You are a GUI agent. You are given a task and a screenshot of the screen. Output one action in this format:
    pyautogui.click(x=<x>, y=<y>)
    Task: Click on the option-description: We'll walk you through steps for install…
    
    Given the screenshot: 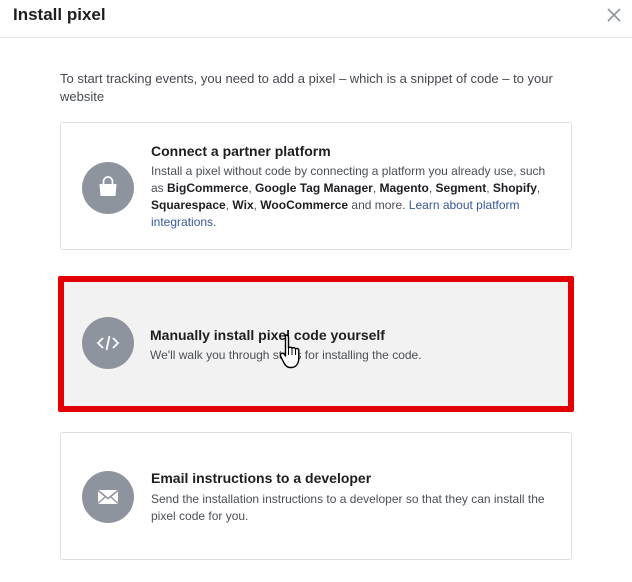 What is the action you would take?
    pyautogui.click(x=286, y=355)
    